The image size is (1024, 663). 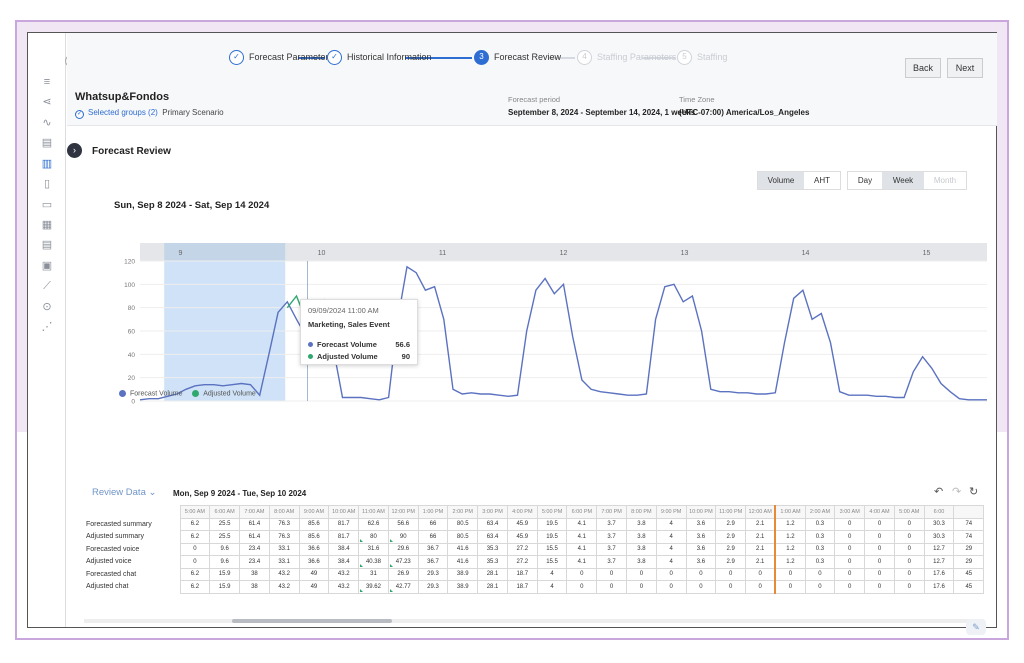 What do you see at coordinates (373, 549) in the screenshot?
I see `table-cell: 31.6` at bounding box center [373, 549].